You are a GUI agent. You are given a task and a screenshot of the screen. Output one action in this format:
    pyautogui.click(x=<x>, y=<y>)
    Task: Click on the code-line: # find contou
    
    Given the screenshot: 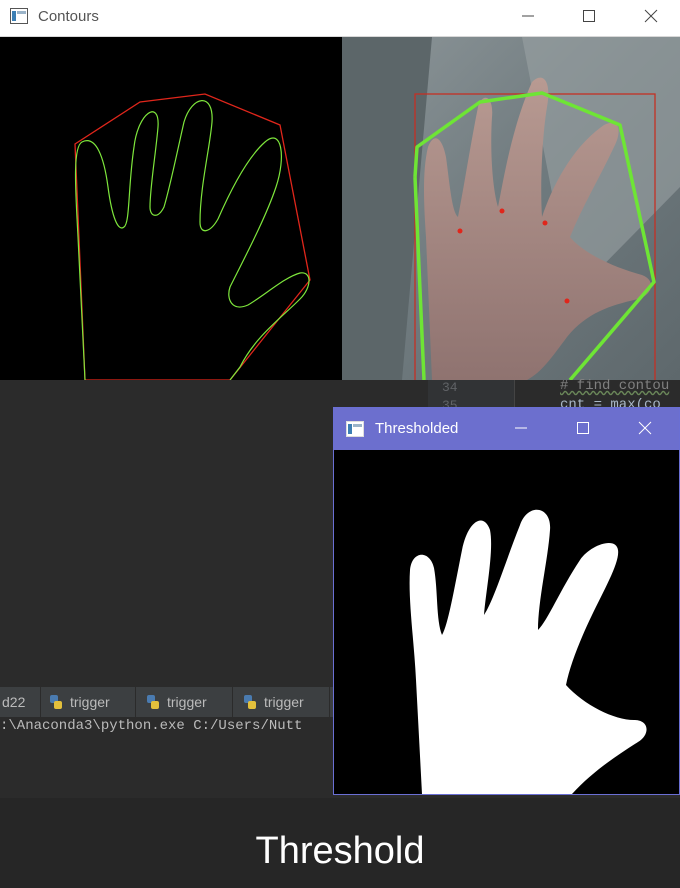 What is the action you would take?
    pyautogui.click(x=614, y=386)
    